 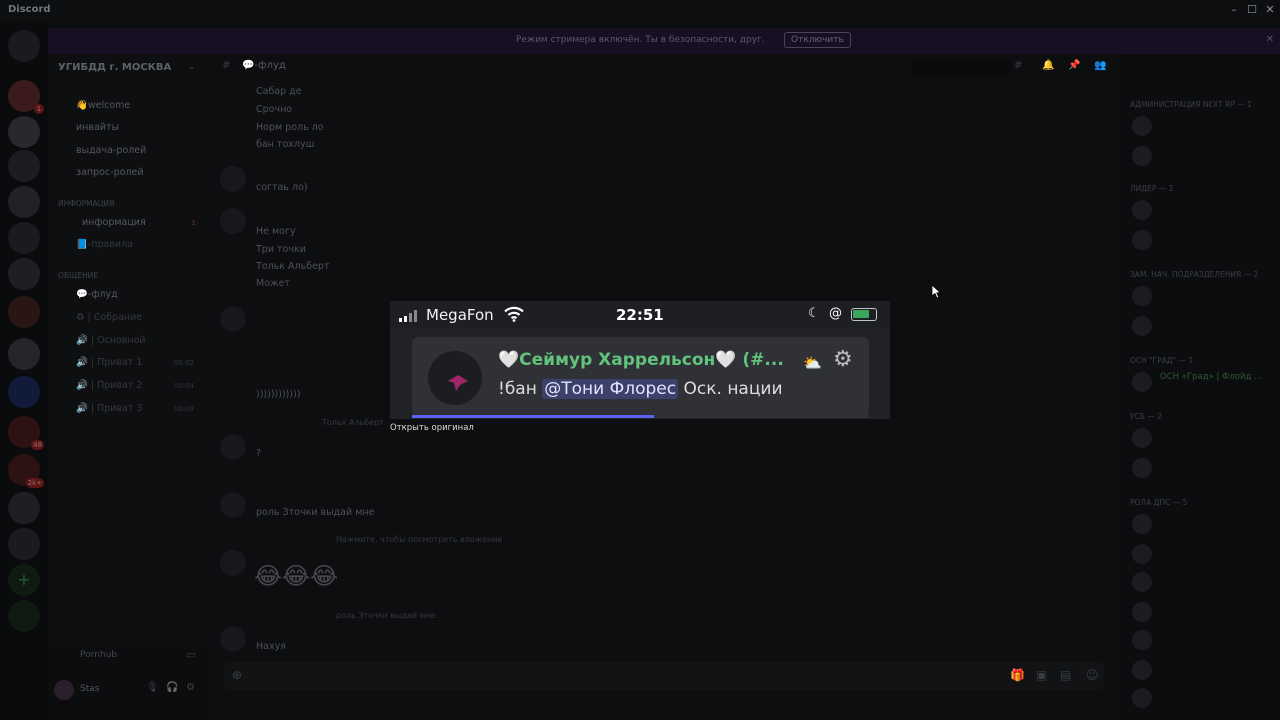 I want to click on channel-item-flood: 💬-флуд, so click(x=97, y=294).